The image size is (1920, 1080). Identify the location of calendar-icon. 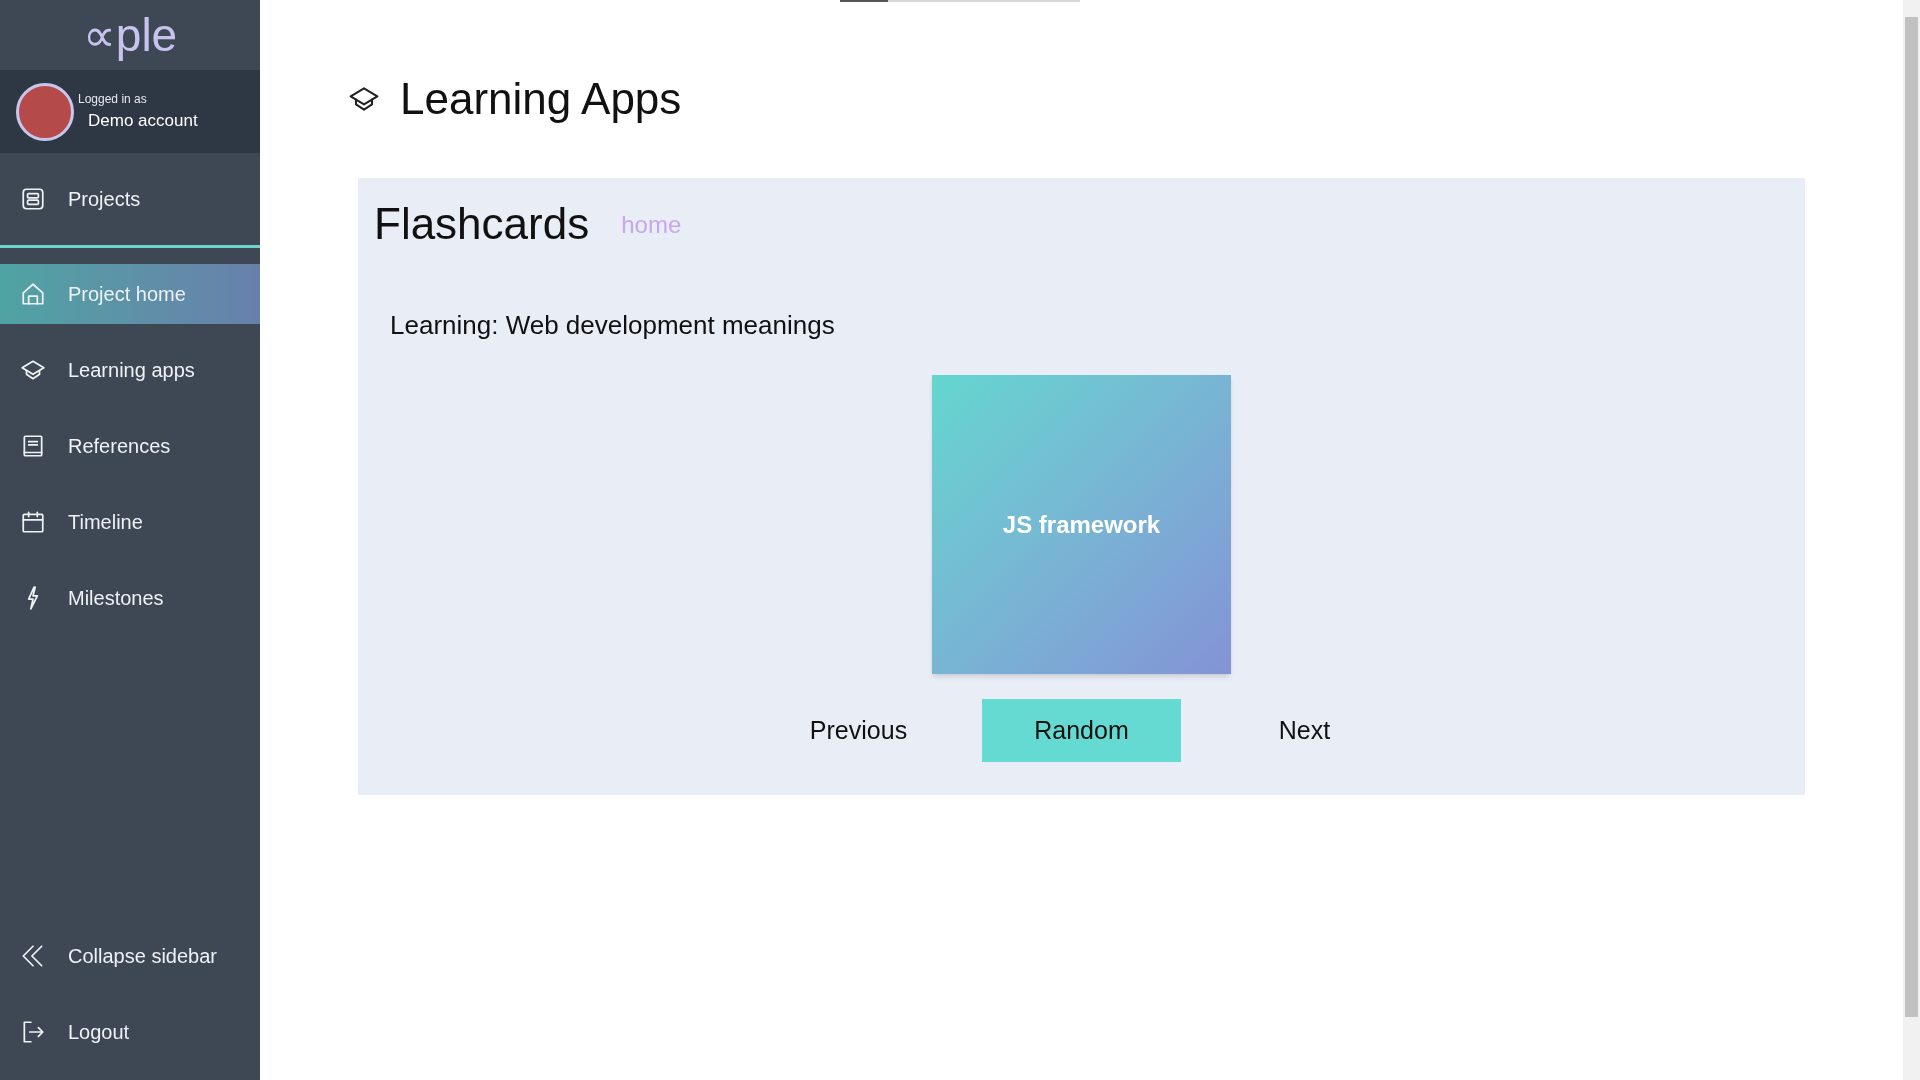
(33, 522).